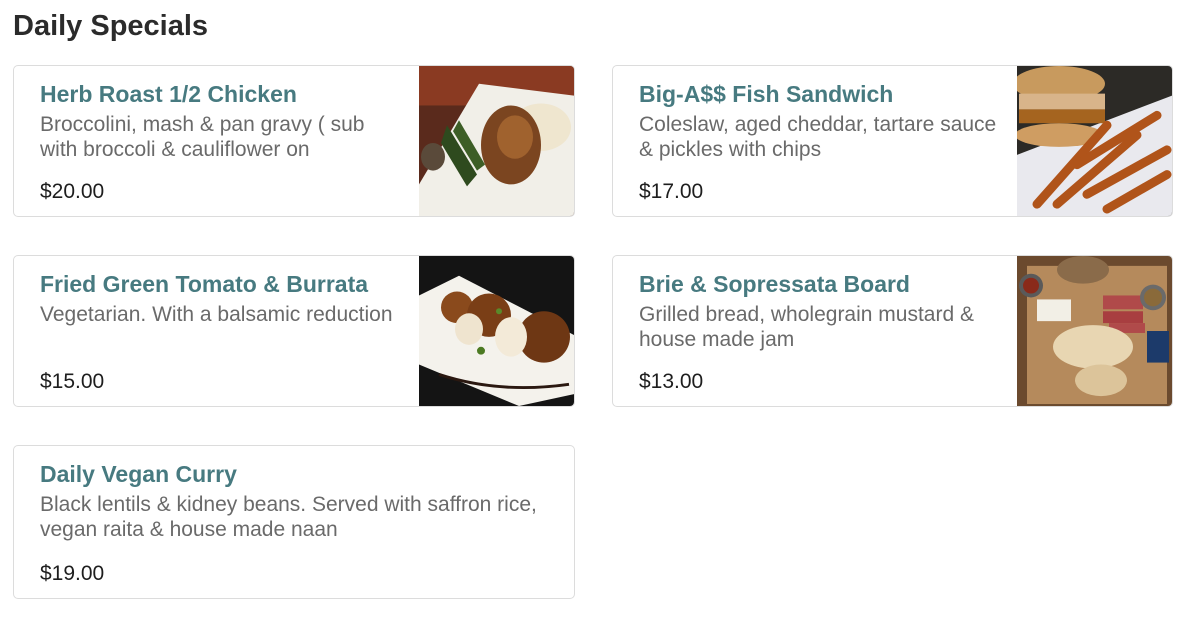 This screenshot has height=619, width=1200. I want to click on menu-item-price: $15.00, so click(72, 381).